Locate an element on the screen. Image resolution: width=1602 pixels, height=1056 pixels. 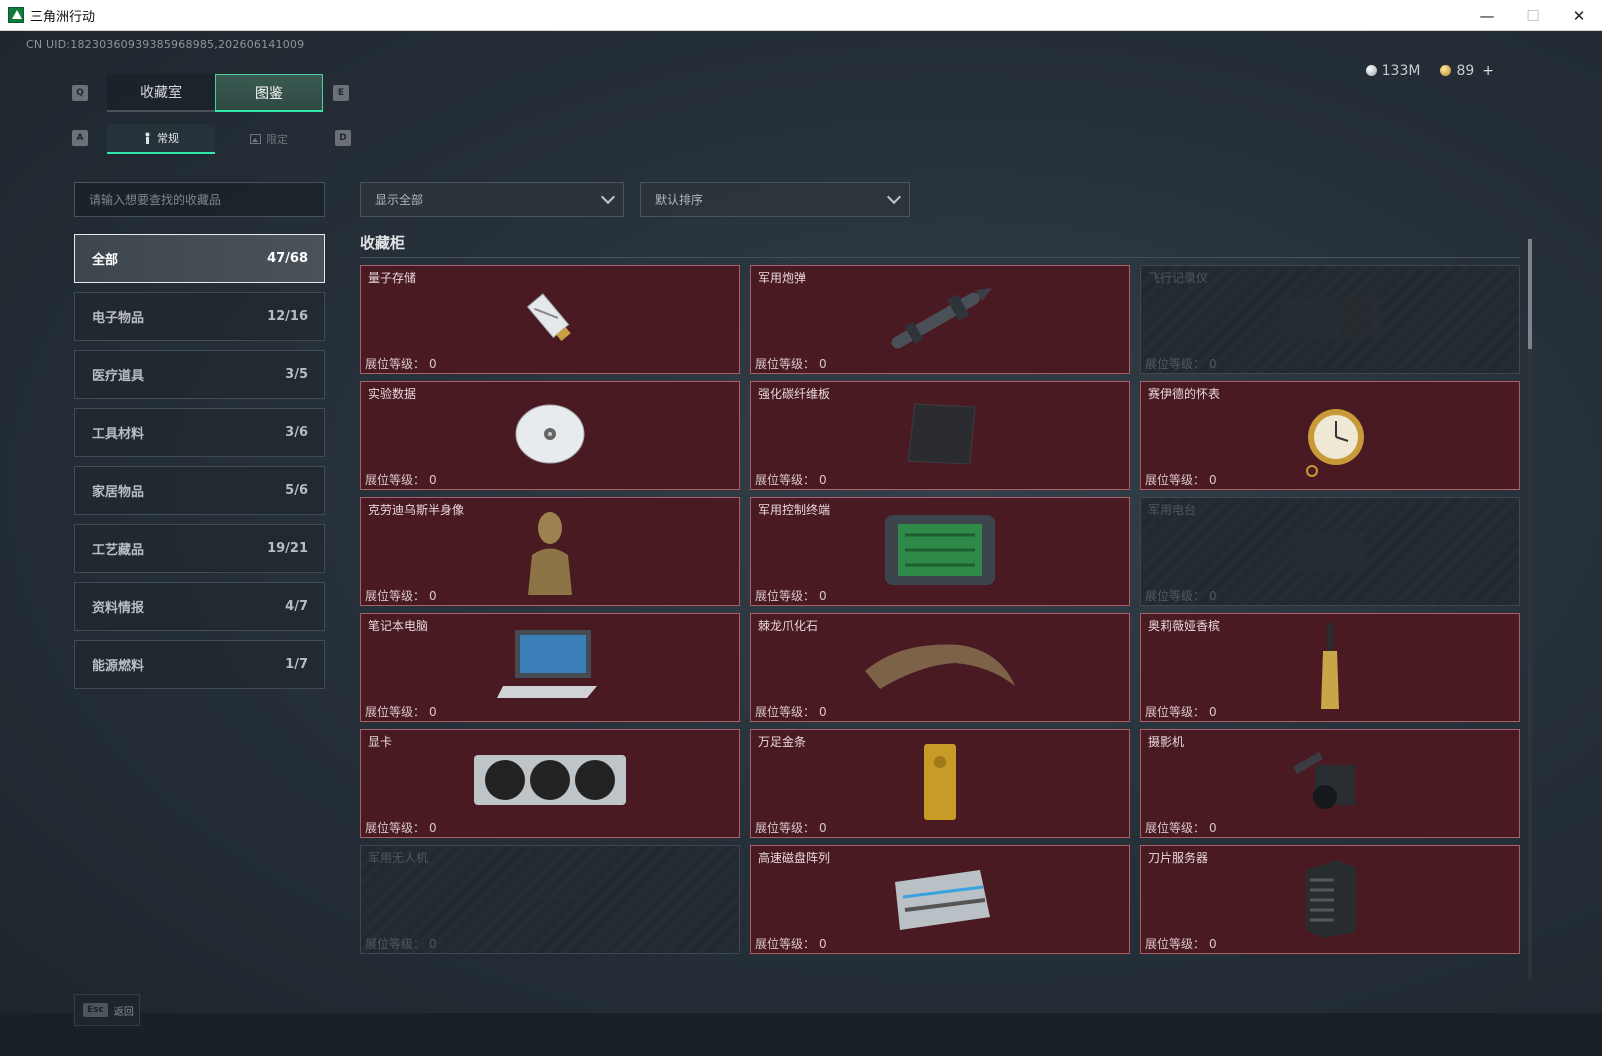
item-name: 万足金条 is located at coordinates (782, 742).